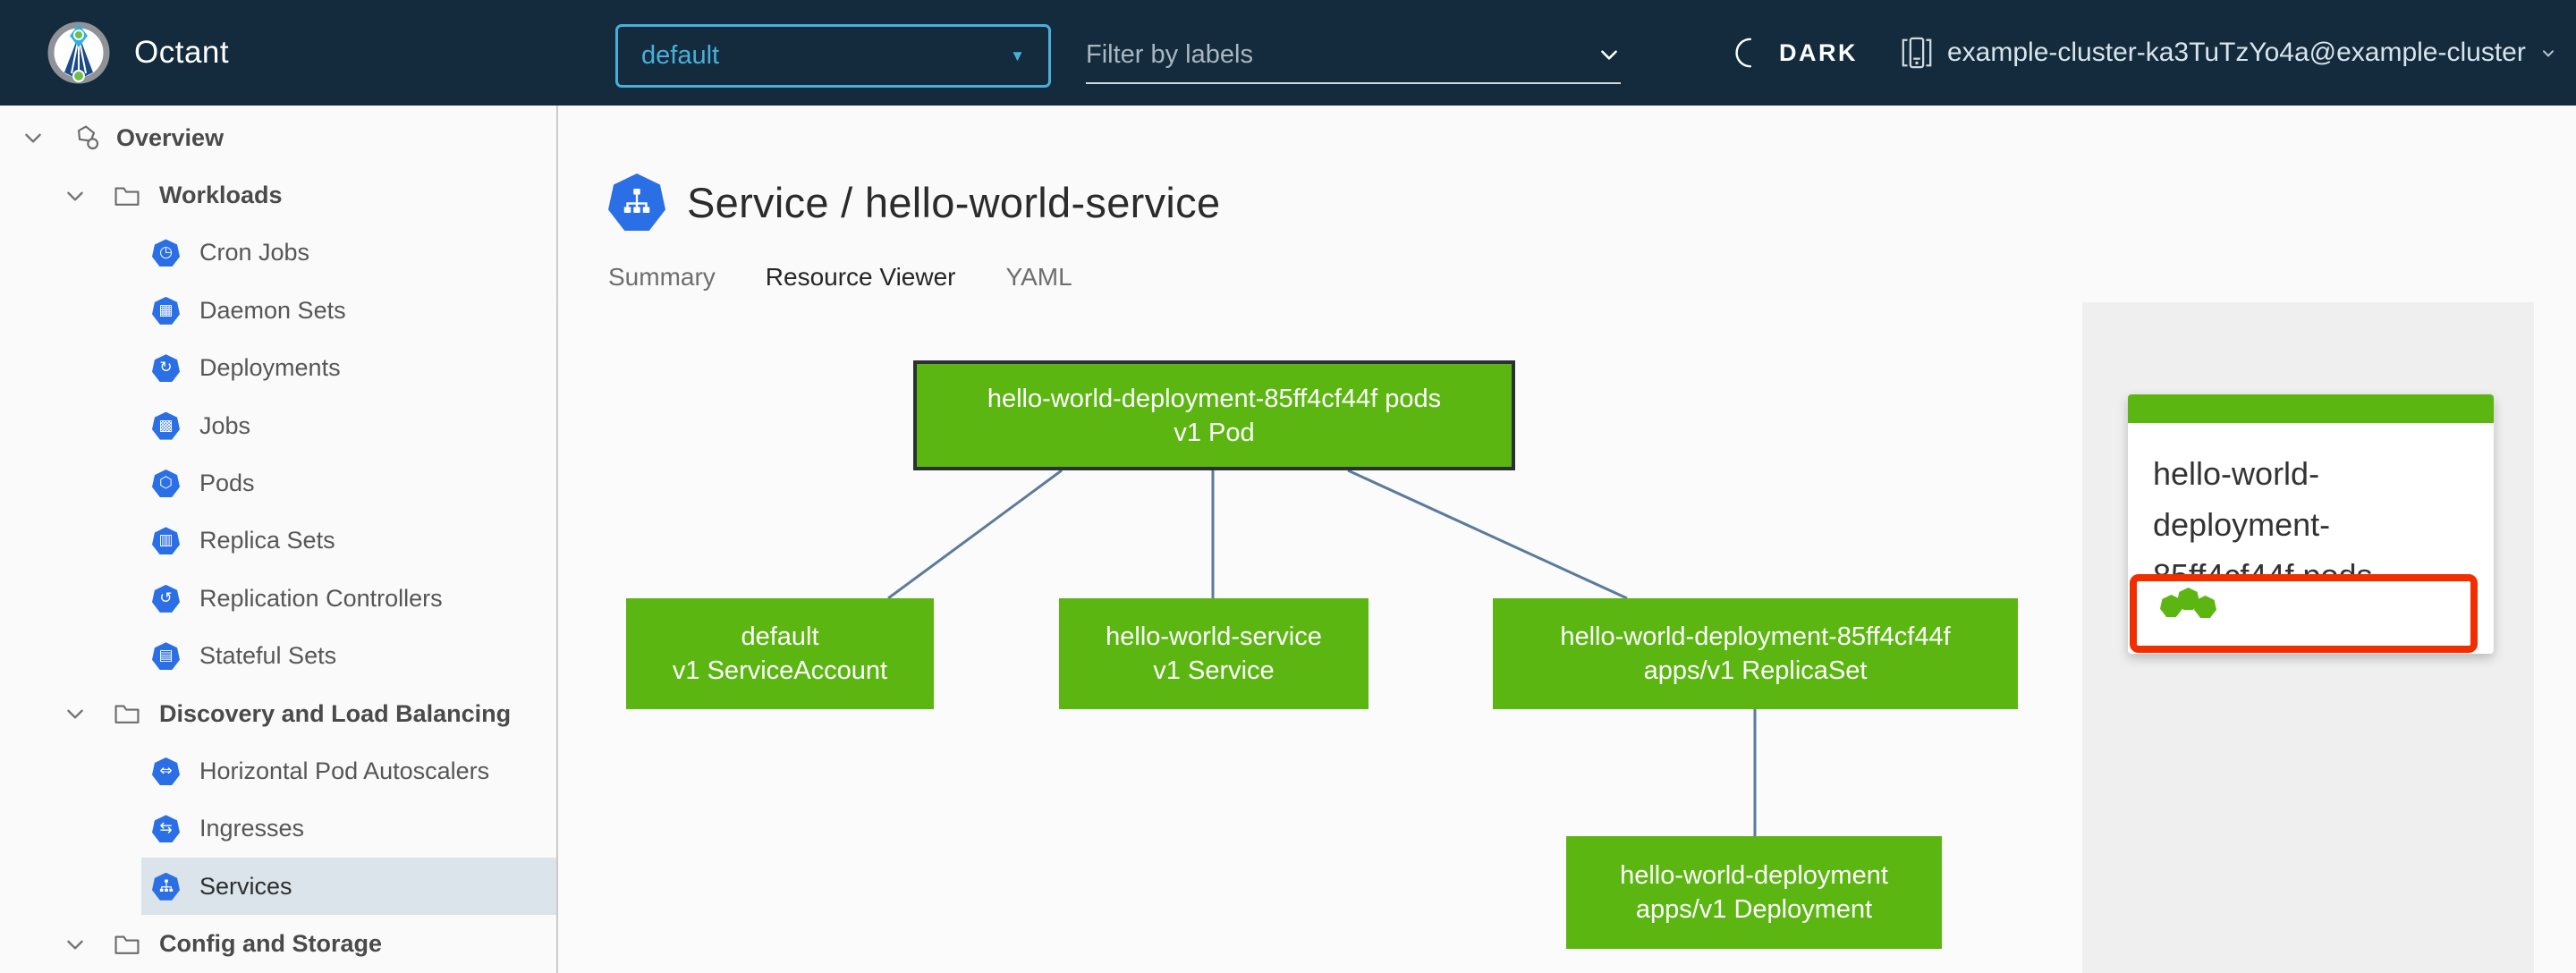  I want to click on pod-status-box, so click(2304, 613).